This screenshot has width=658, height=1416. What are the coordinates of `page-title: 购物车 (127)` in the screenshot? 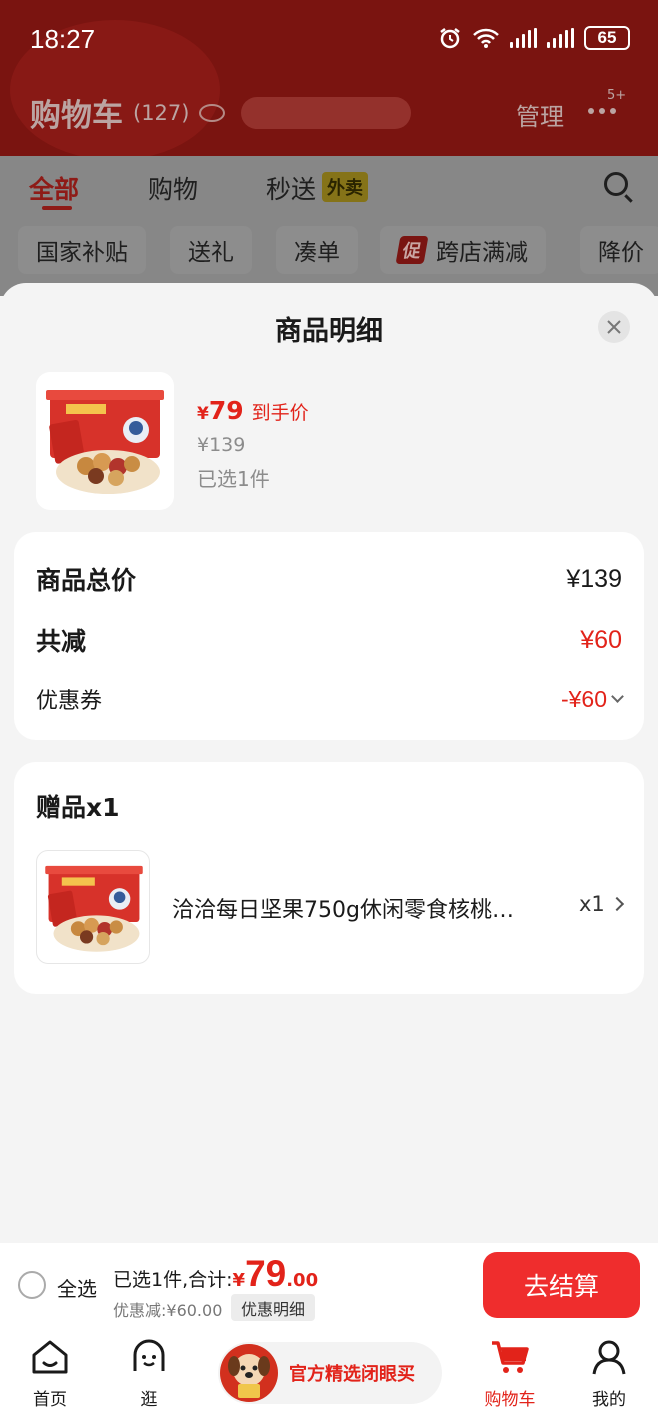 It's located at (221, 112).